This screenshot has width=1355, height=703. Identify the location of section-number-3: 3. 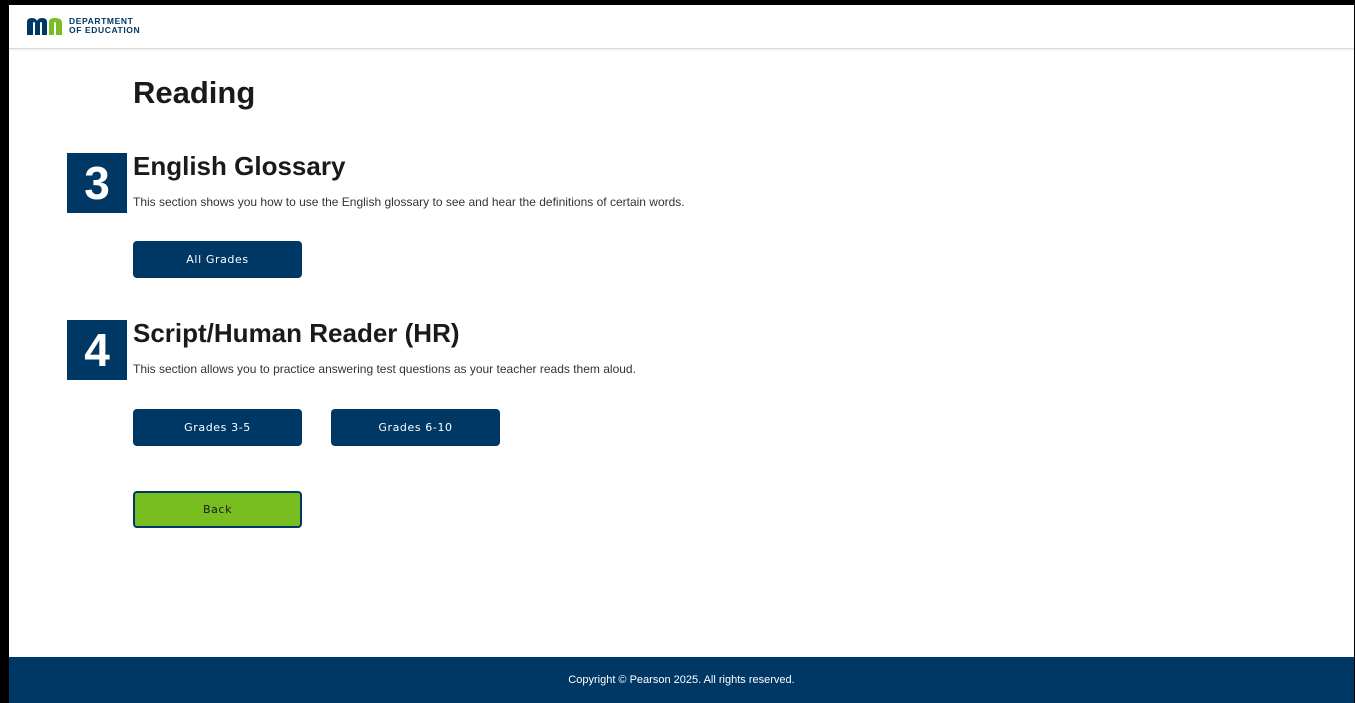
(97, 183).